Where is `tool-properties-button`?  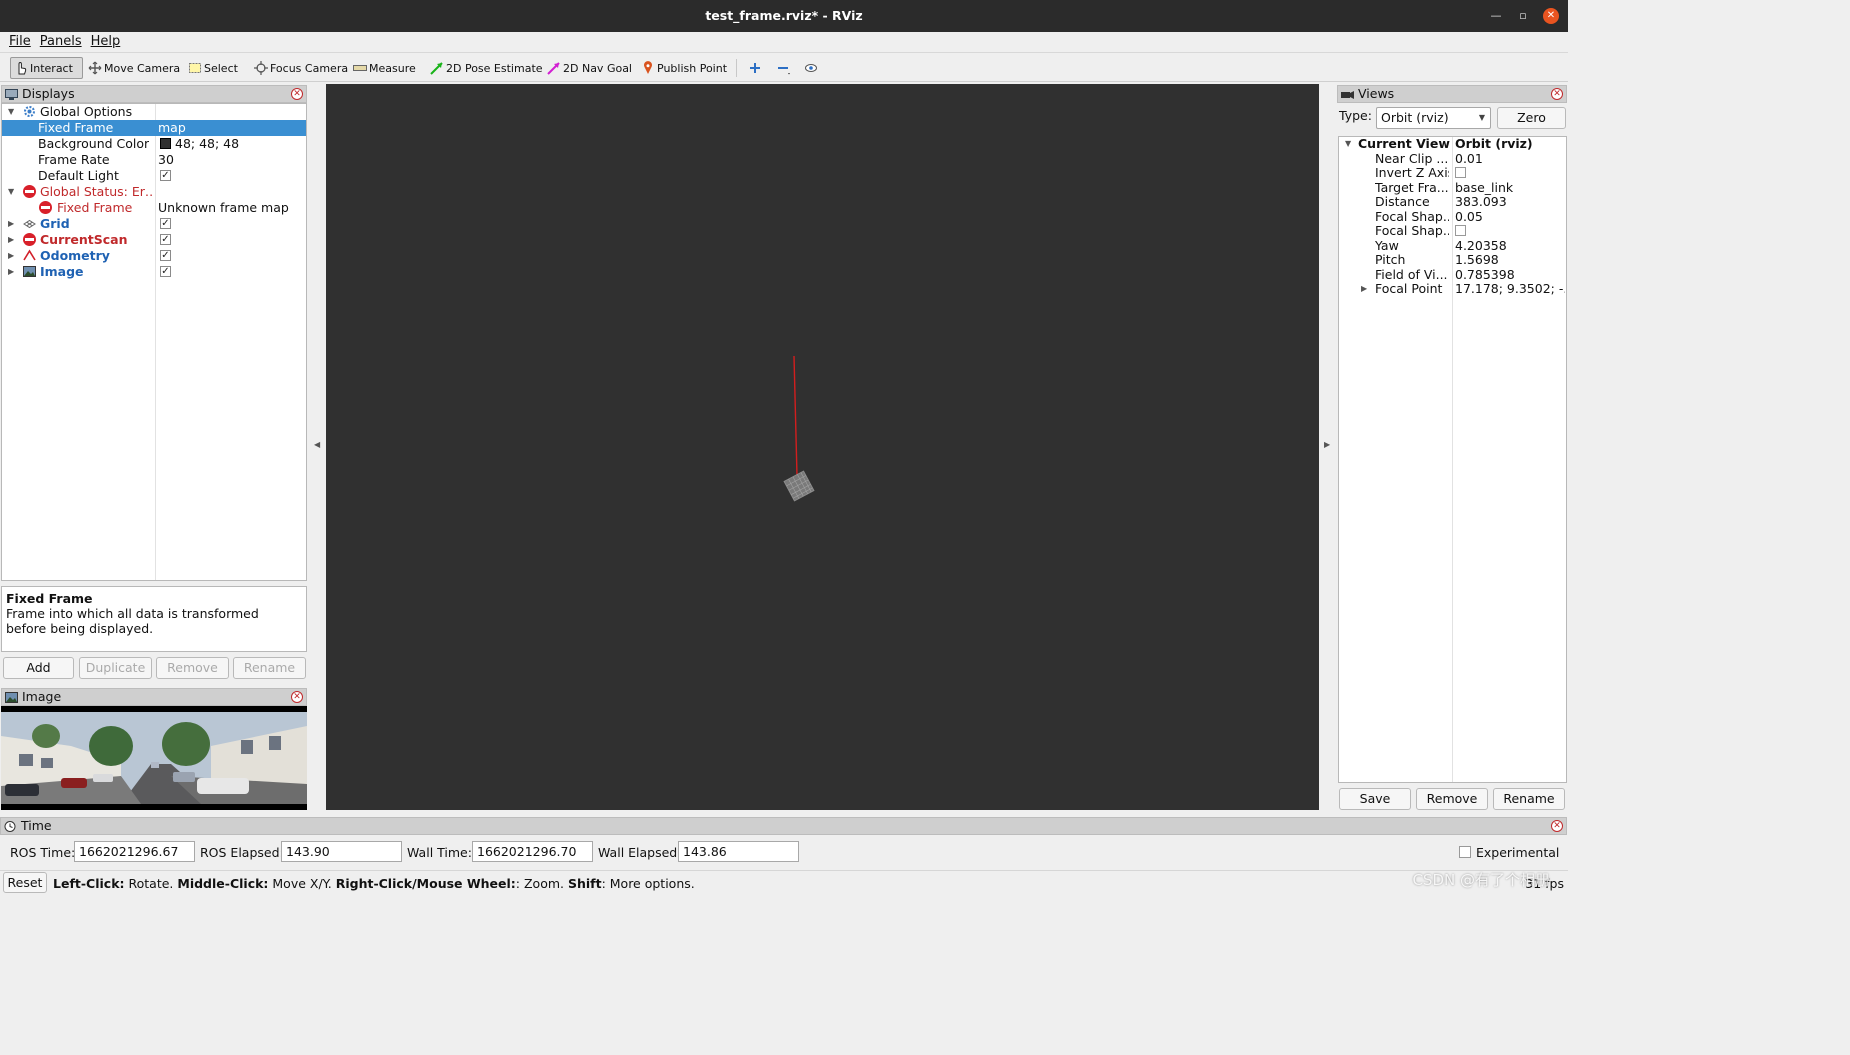
tool-properties-button is located at coordinates (812, 68).